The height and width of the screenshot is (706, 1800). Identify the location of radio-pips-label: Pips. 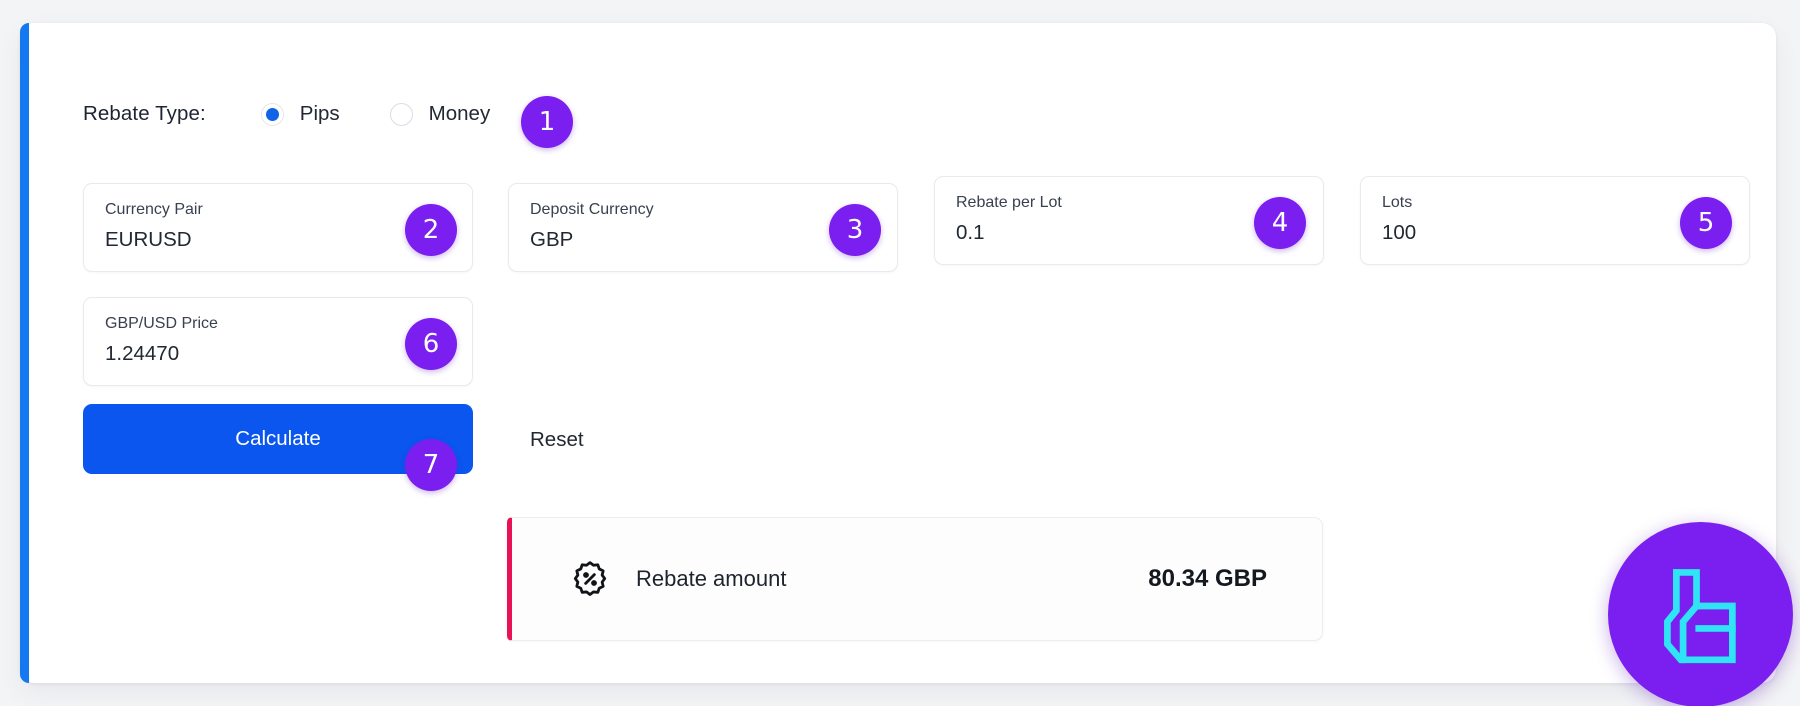
(319, 113).